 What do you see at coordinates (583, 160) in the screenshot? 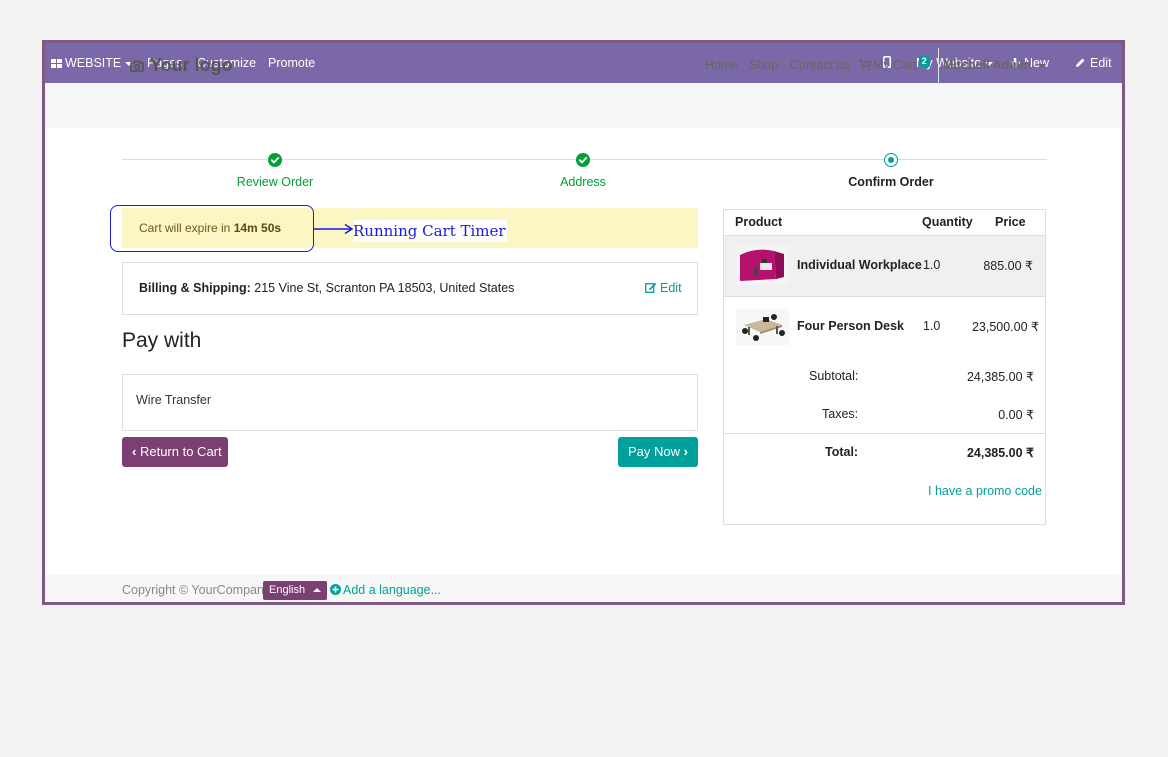
I see `step-address-done-icon` at bounding box center [583, 160].